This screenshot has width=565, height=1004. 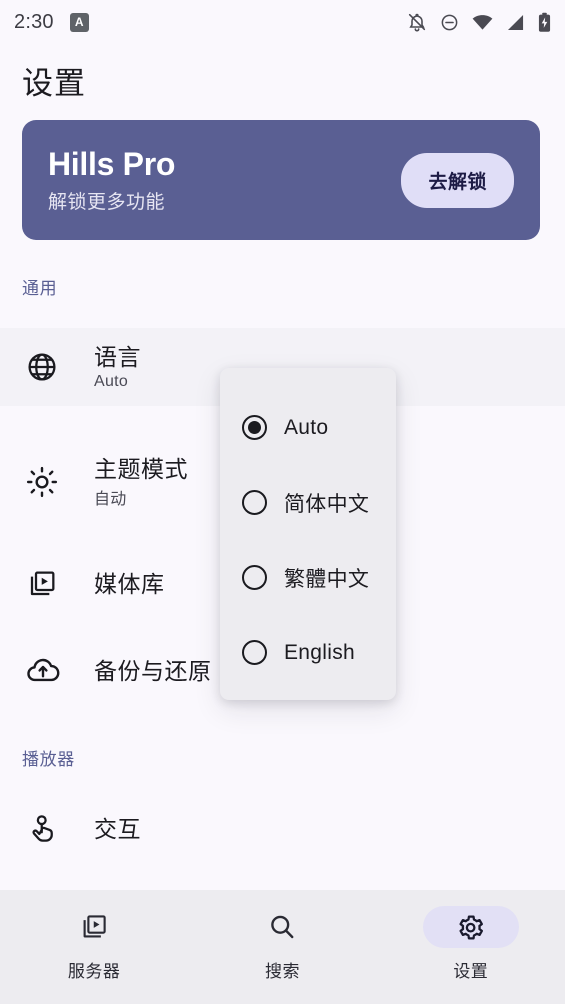 I want to click on search-icon, so click(x=282, y=927).